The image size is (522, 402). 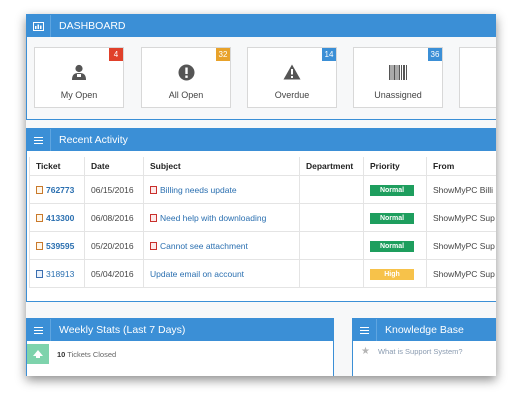 What do you see at coordinates (331, 166) in the screenshot?
I see `column-header-department: Department` at bounding box center [331, 166].